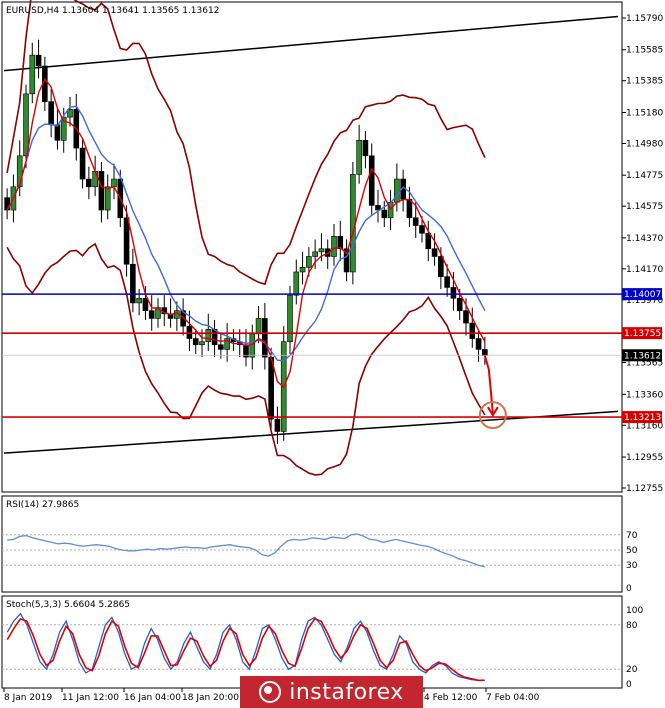 The width and height of the screenshot is (665, 708). What do you see at coordinates (90, 698) in the screenshot?
I see `time-axis-label: 11 Jan 12:00` at bounding box center [90, 698].